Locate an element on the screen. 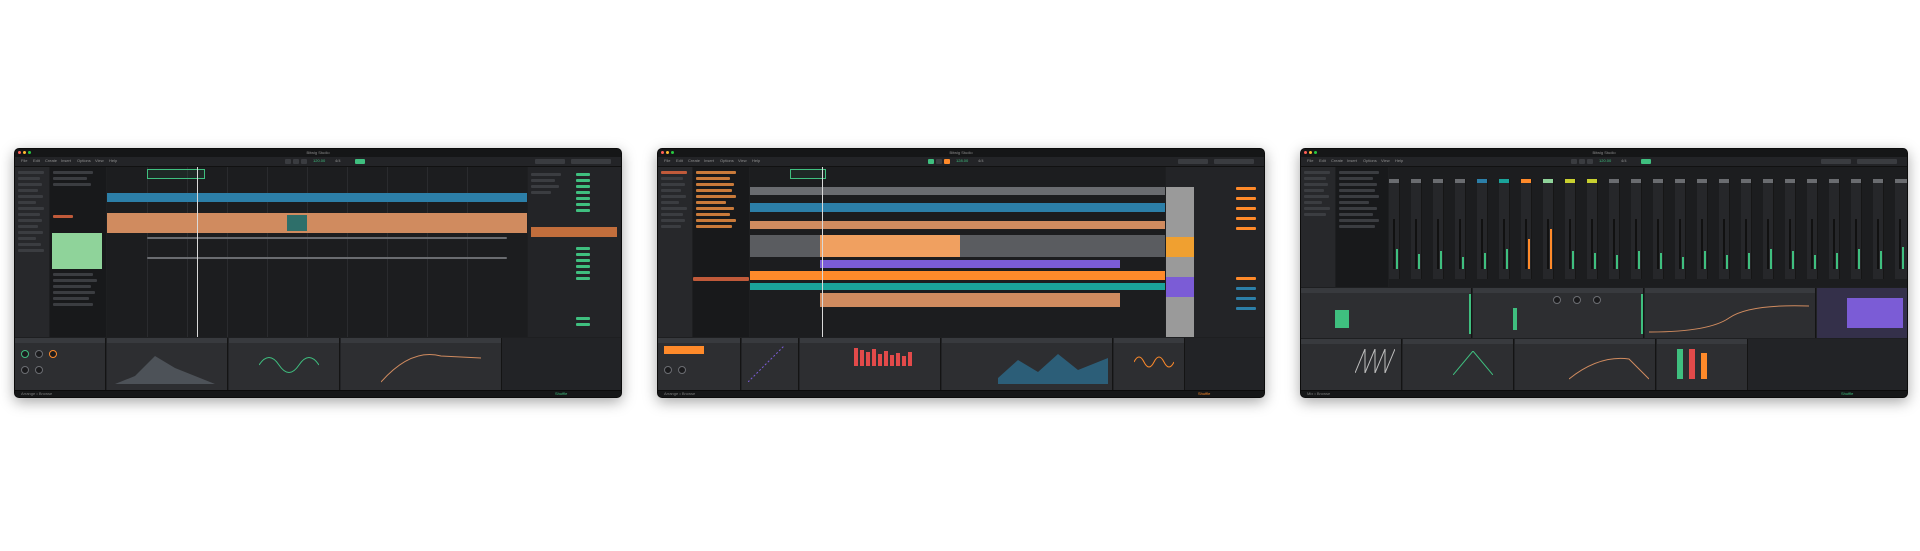 This screenshot has width=1920, height=551. clip-synth is located at coordinates (970, 264).